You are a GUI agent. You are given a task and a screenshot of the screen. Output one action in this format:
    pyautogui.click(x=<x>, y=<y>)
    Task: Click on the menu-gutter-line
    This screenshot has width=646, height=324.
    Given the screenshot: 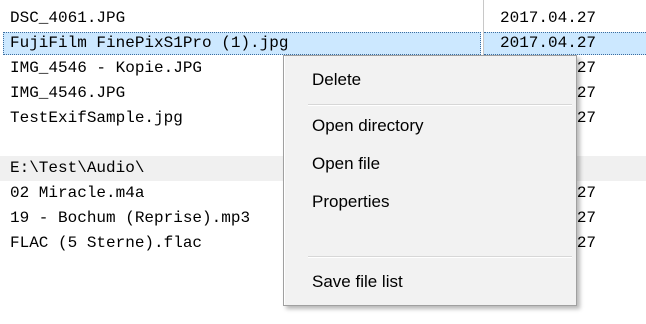 What is the action you would take?
    pyautogui.click(x=284, y=180)
    